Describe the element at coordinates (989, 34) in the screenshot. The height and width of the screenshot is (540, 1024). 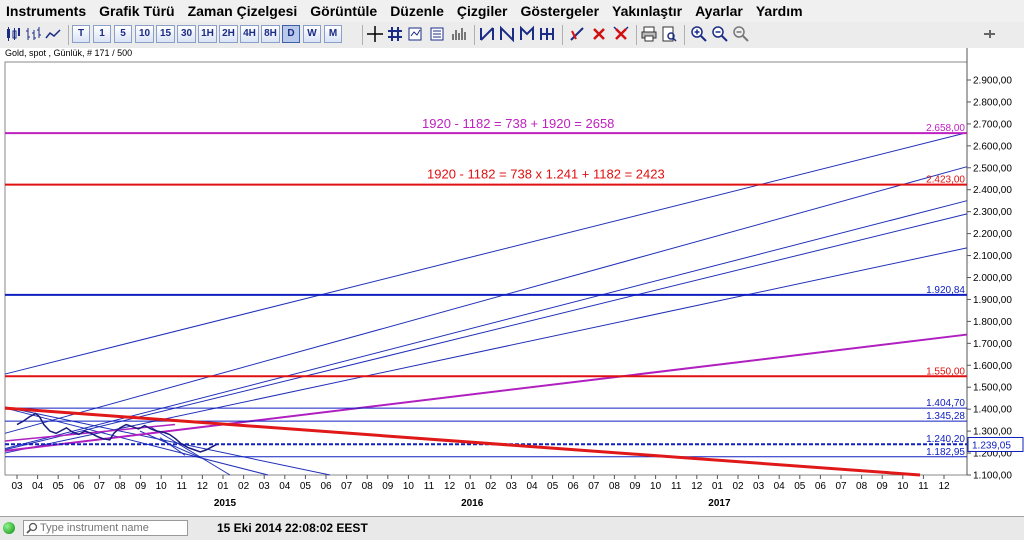
I see `pin-icon` at that location.